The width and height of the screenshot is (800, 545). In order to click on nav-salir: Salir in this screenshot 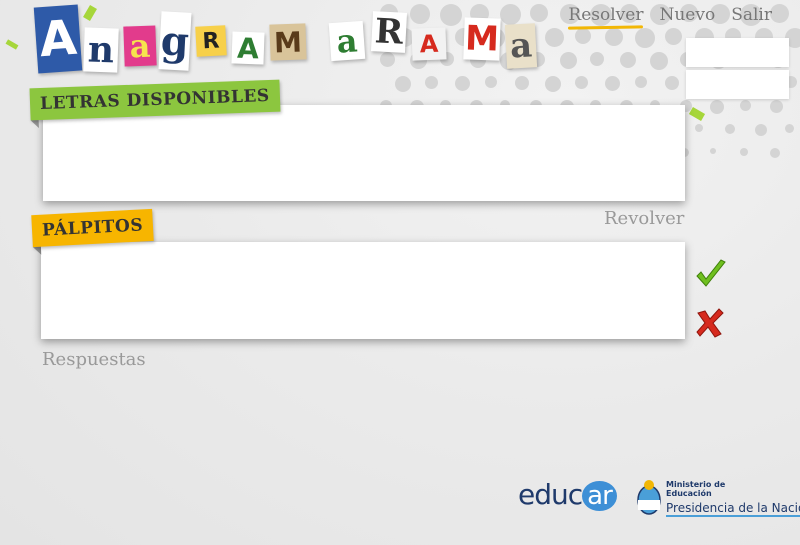, I will do `click(751, 15)`.